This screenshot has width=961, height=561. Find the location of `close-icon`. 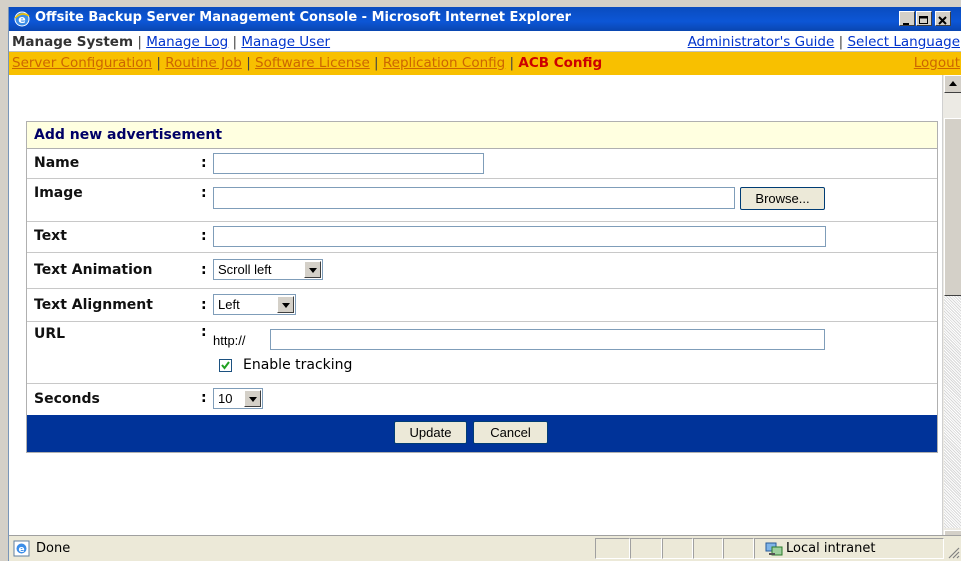

close-icon is located at coordinates (942, 20).